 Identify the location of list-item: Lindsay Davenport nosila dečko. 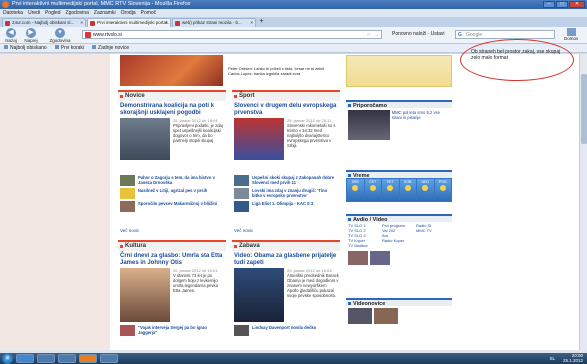
(286, 331).